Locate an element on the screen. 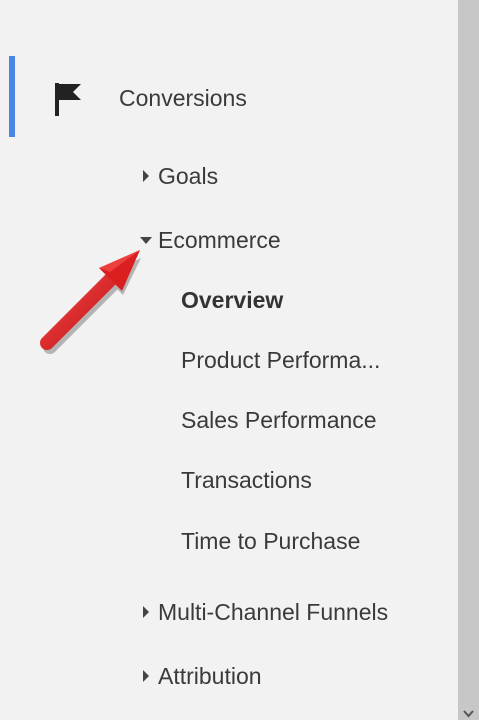 Image resolution: width=479 pixels, height=720 pixels. active-section-indicator is located at coordinates (12, 96).